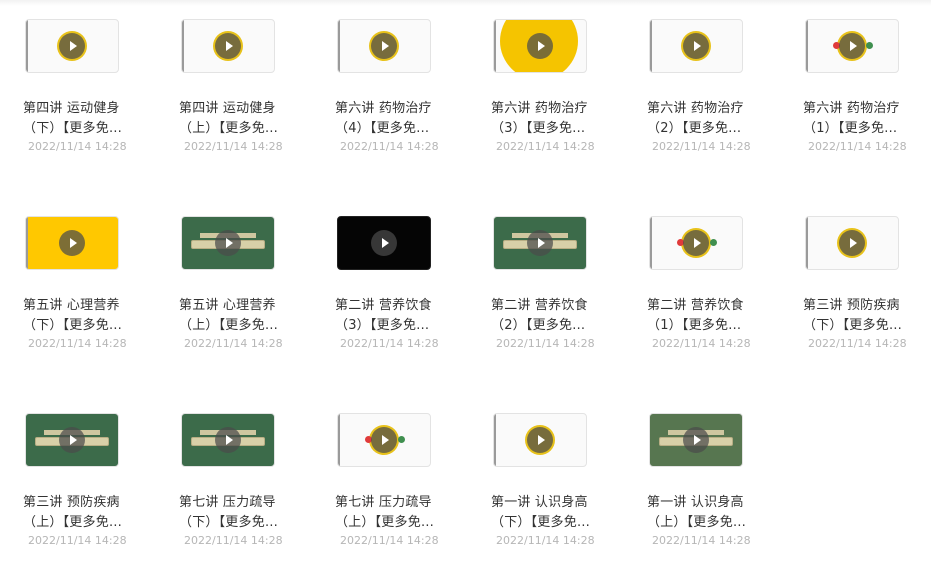 The height and width of the screenshot is (583, 931). I want to click on video-item: 第六讲 药物治疗 （2）【更多免… 2022/11/14 14:28, so click(710, 104).